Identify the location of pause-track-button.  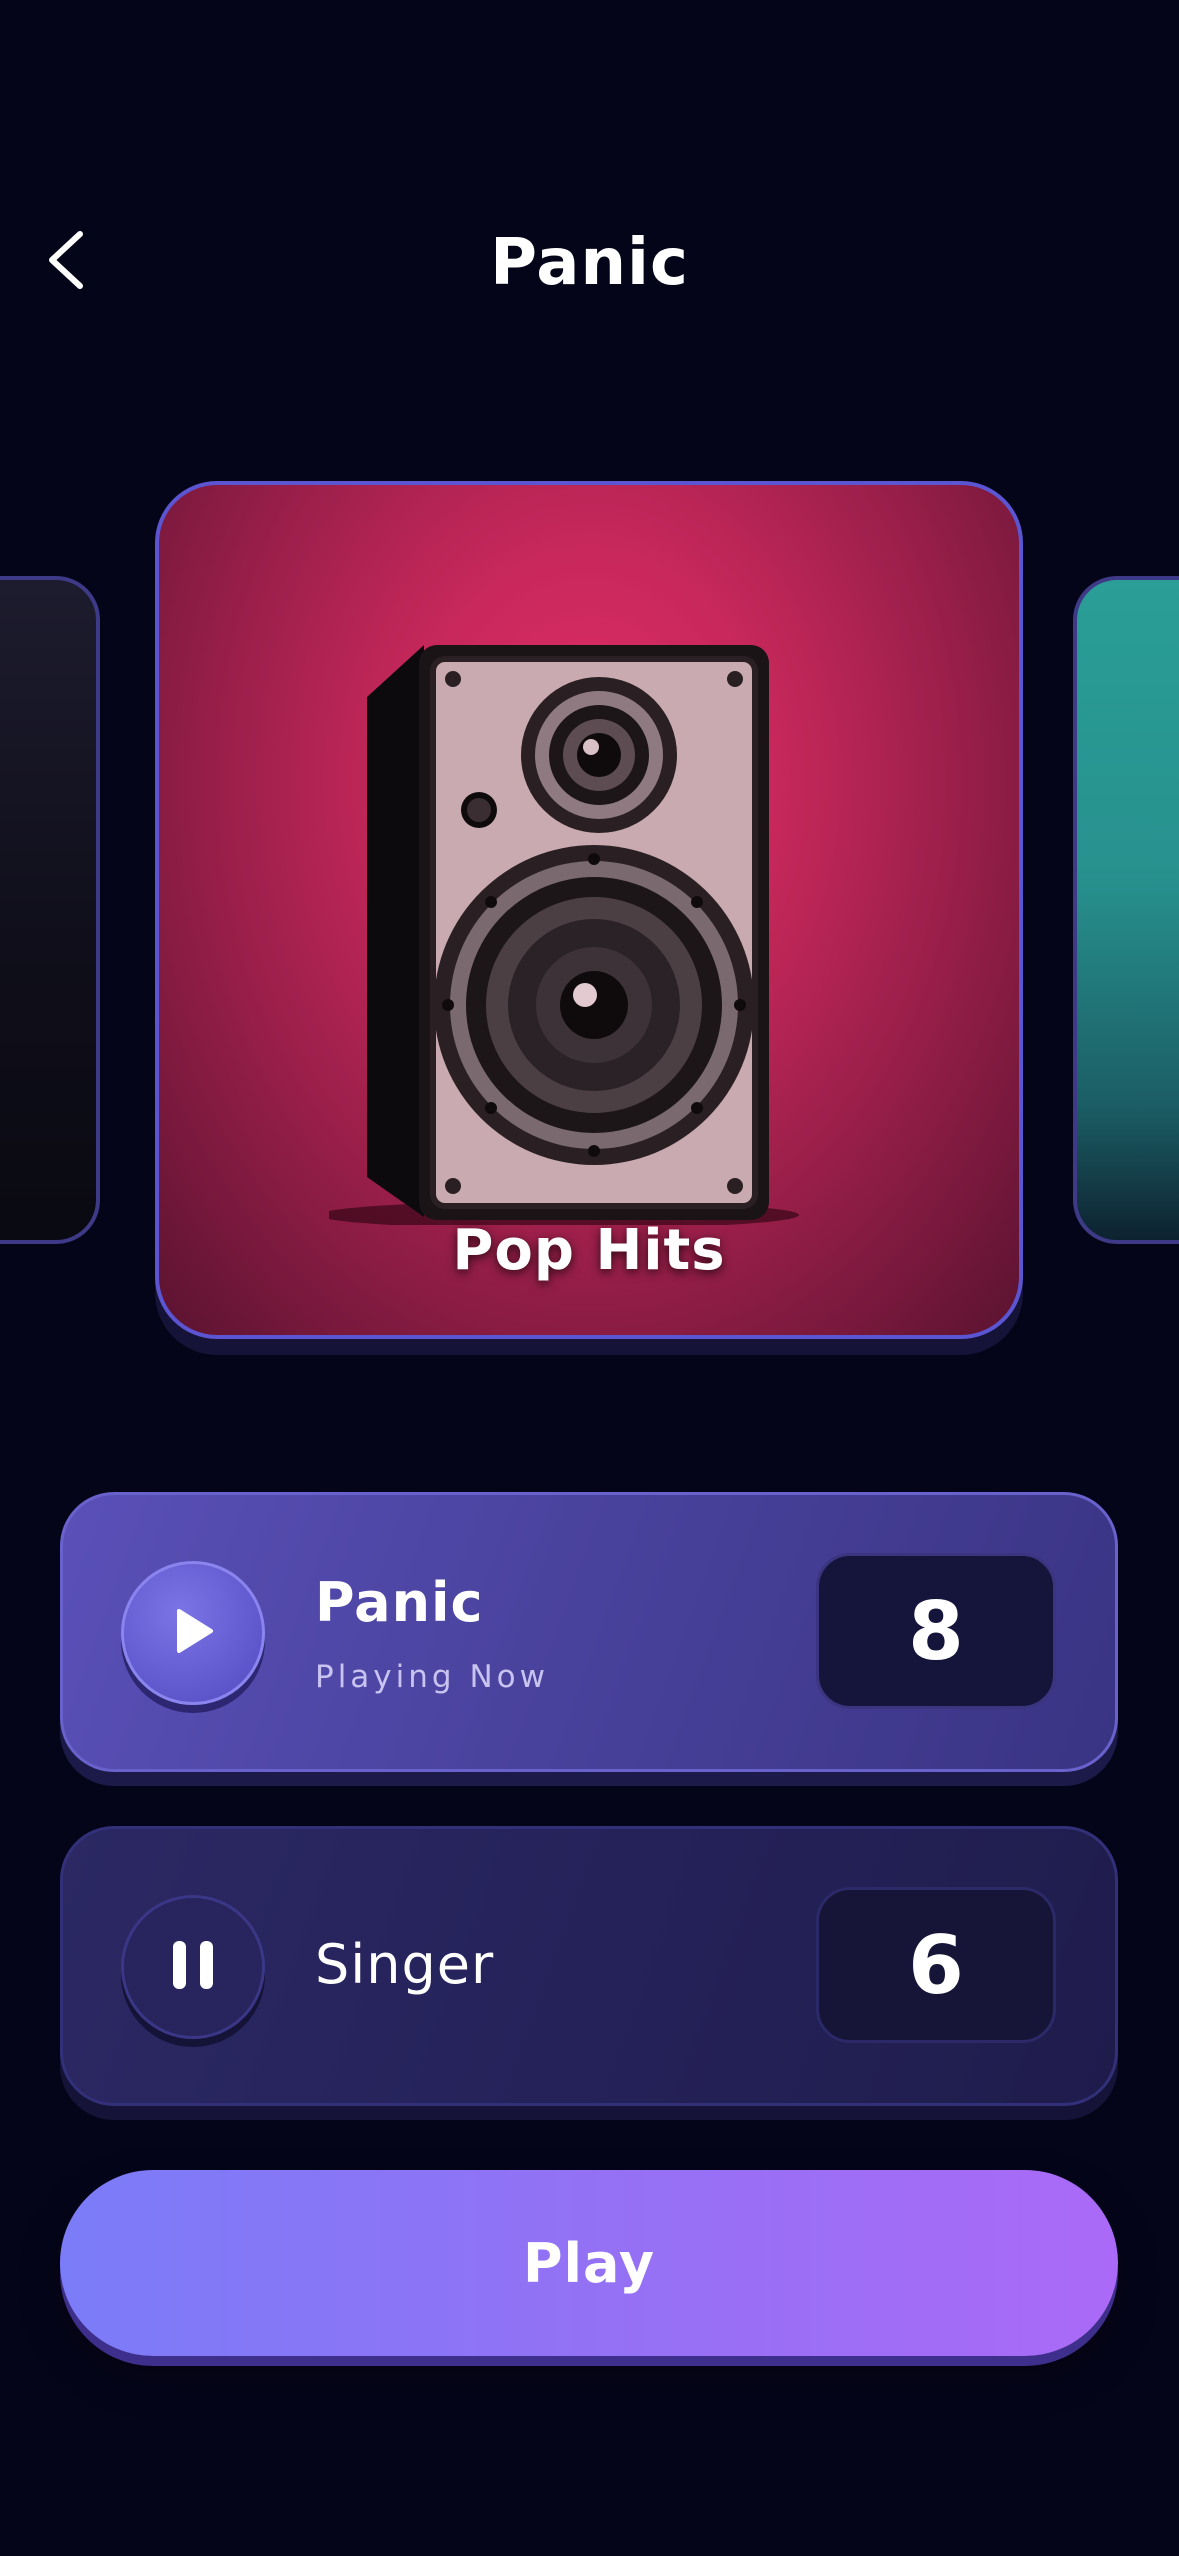
(193, 1967).